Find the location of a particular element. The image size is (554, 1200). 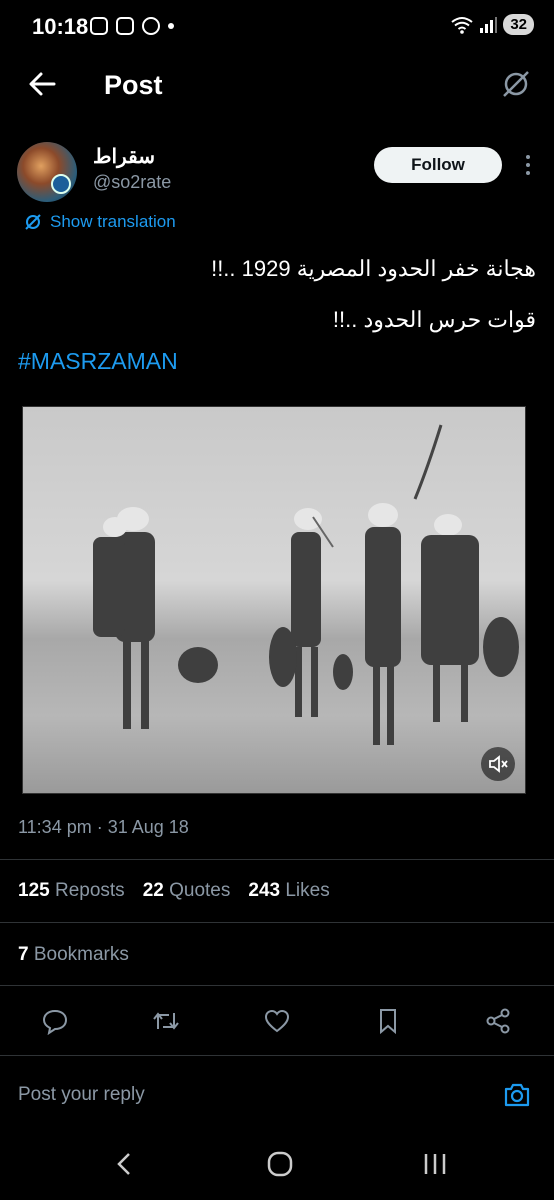

reddit-icon is located at coordinates (151, 26).